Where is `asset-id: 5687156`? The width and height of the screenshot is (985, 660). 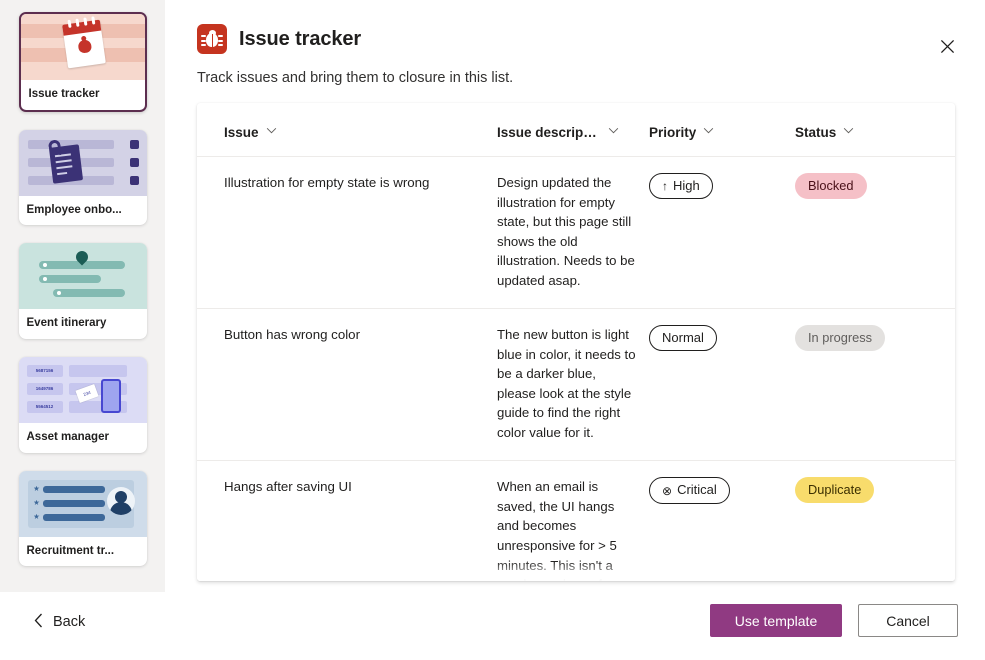 asset-id: 5687156 is located at coordinates (44, 370).